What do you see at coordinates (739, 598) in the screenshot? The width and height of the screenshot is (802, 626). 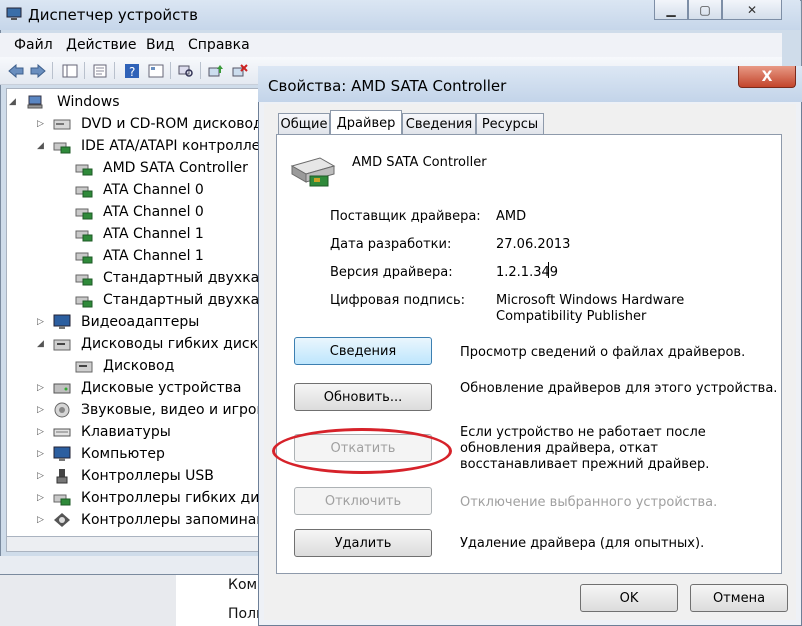 I see `cancel-button: Отмена` at bounding box center [739, 598].